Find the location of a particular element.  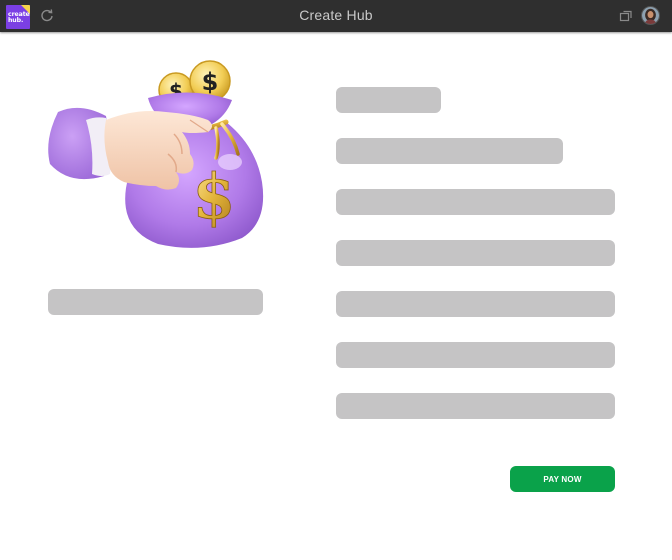

avatar-icon is located at coordinates (650, 15).